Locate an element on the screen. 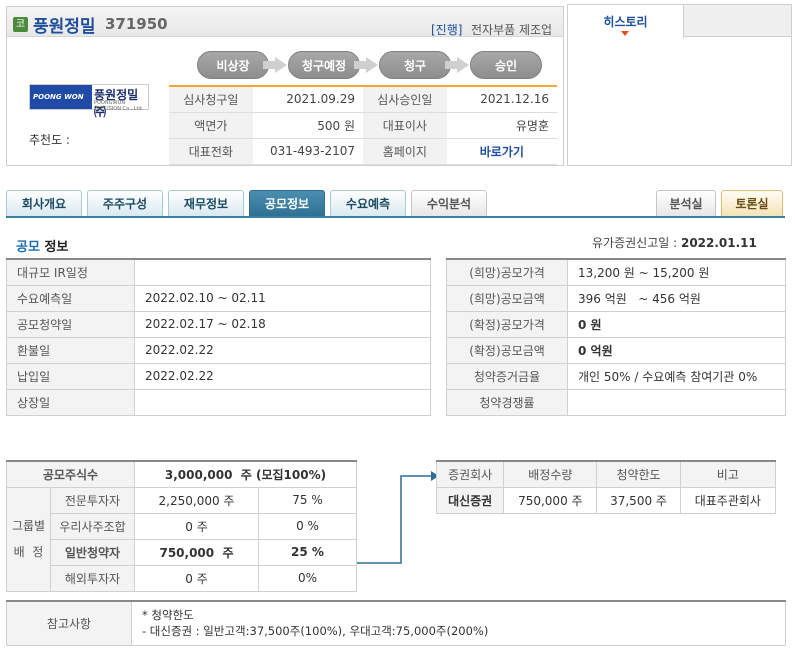 The image size is (795, 653). table-row: 공모주식수 3,000,000 주 (모집100%) is located at coordinates (181, 474).